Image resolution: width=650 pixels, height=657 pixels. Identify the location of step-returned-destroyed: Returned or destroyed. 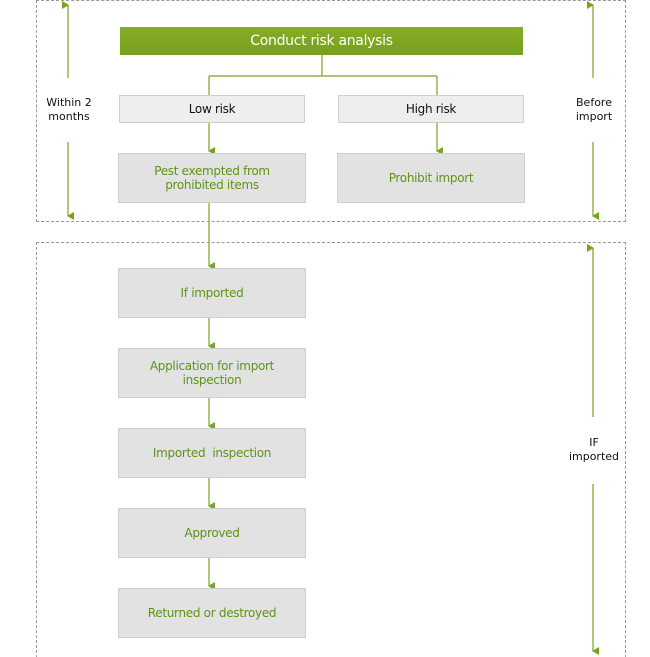
(212, 613).